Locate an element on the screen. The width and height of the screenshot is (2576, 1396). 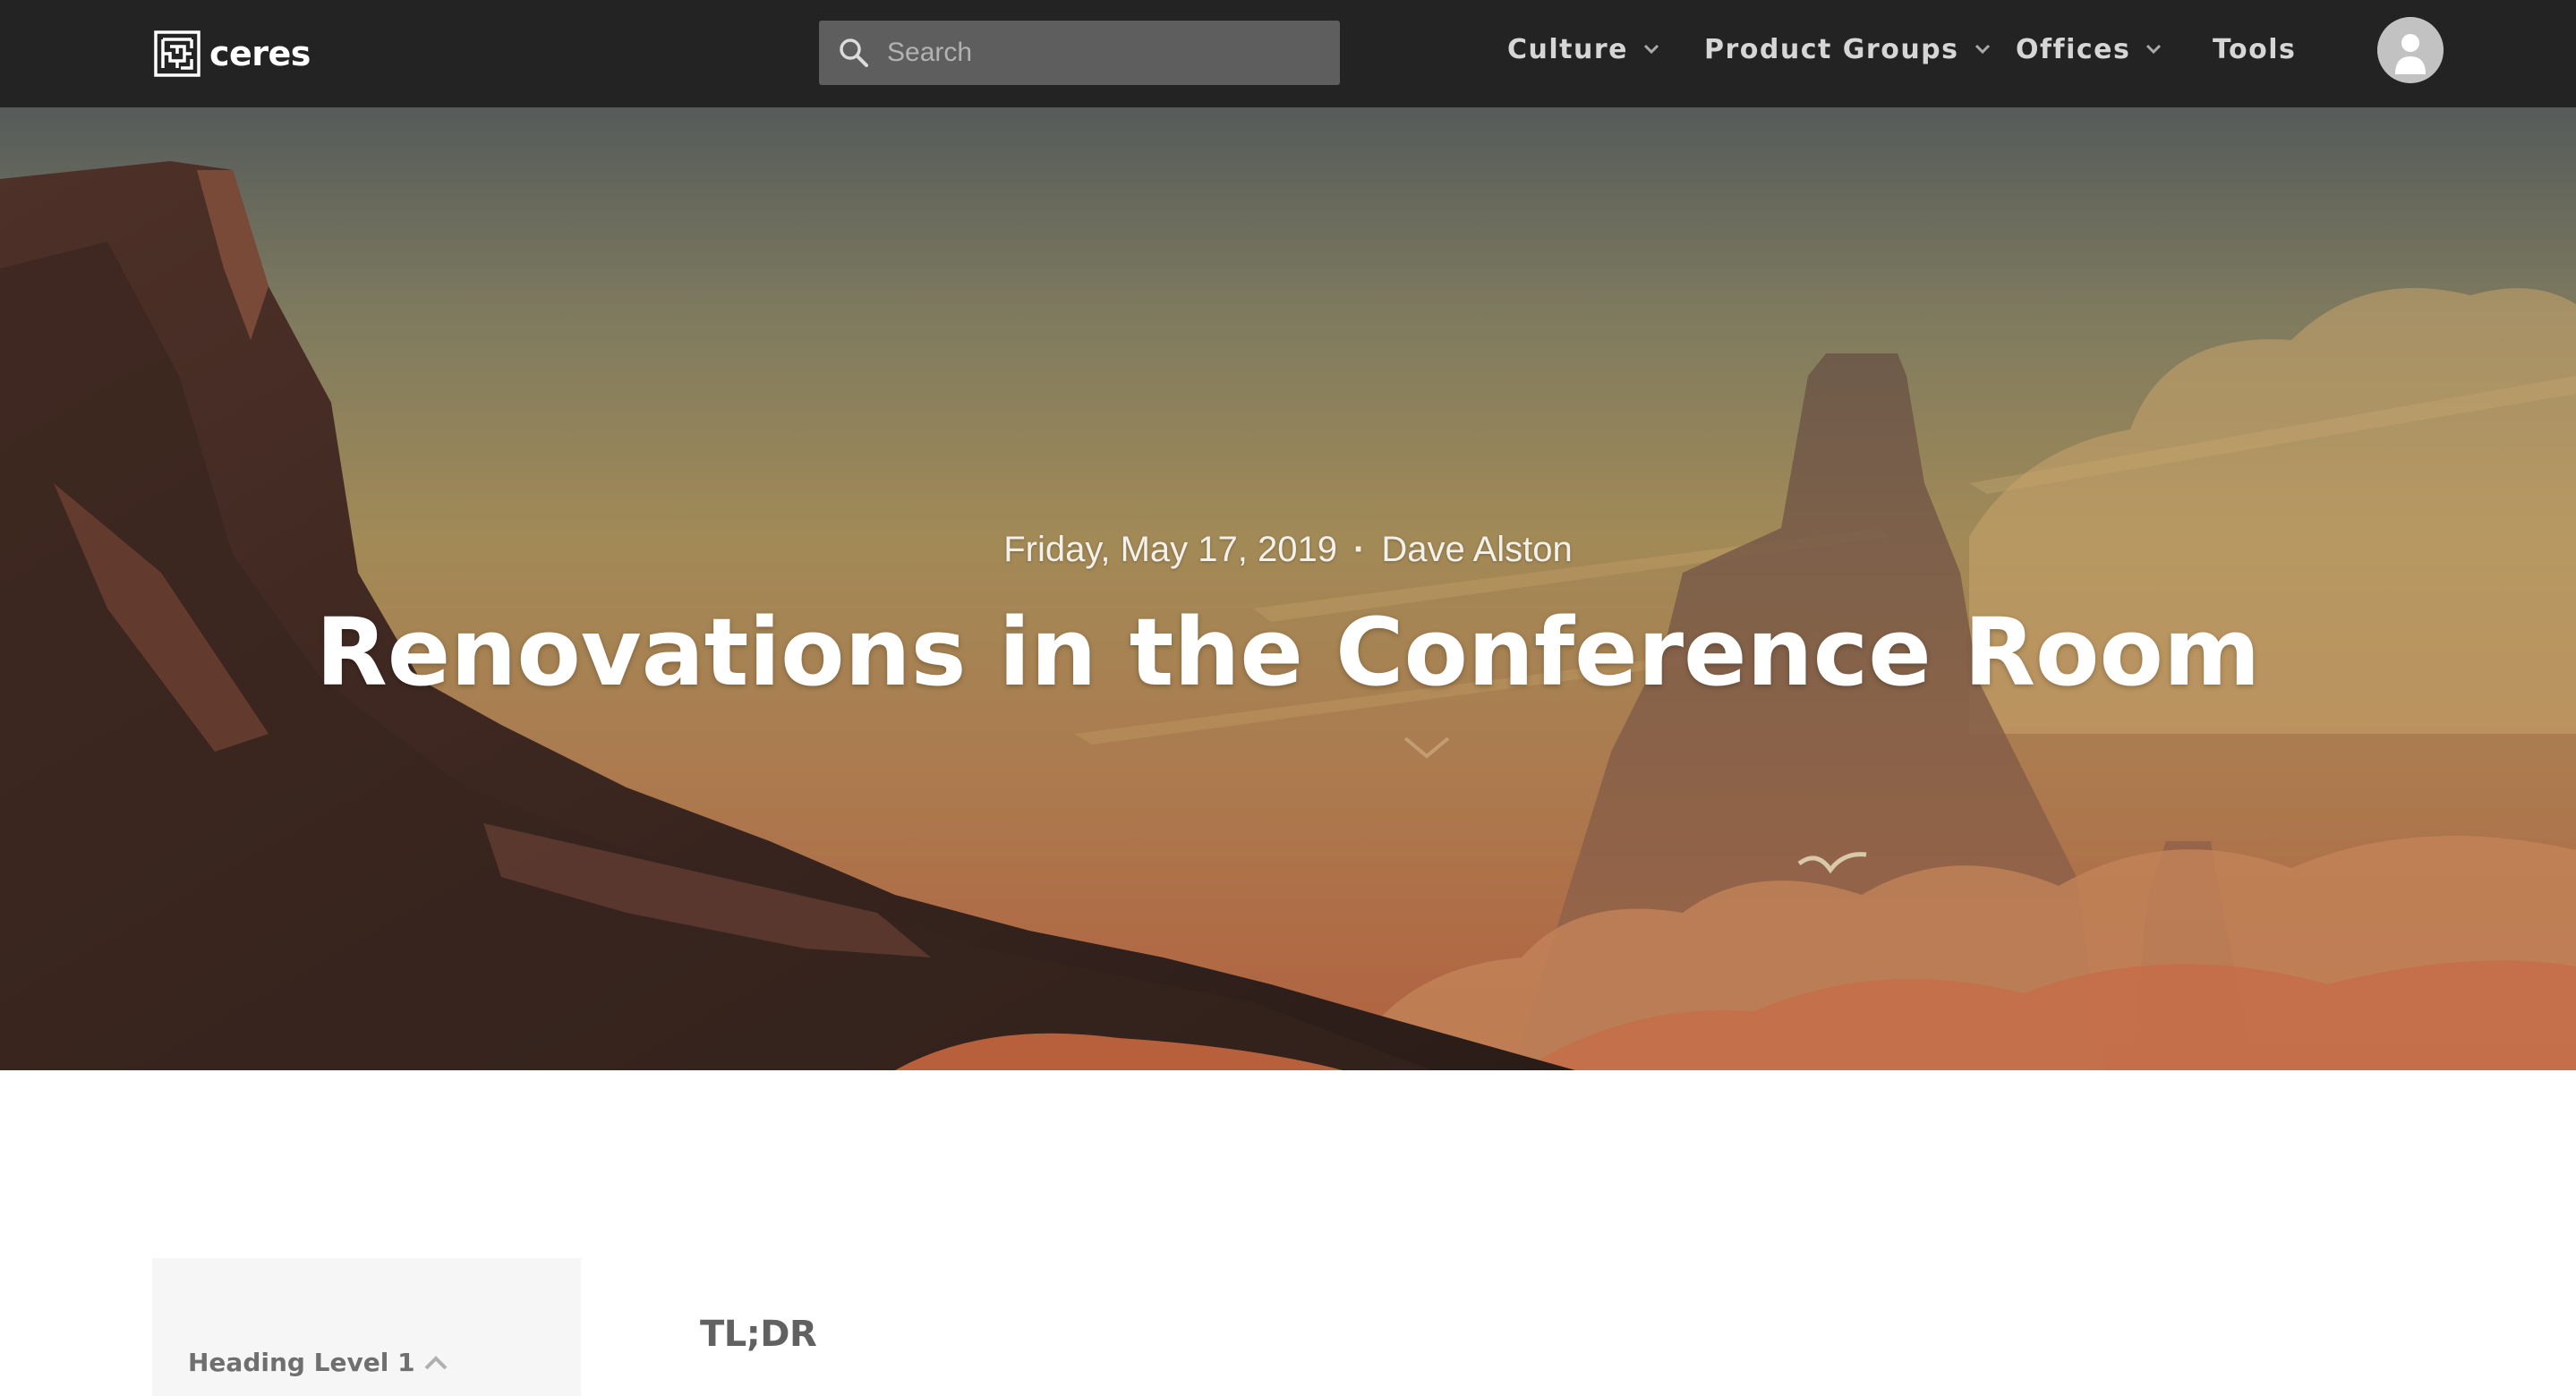
user-avatar is located at coordinates (2410, 50).